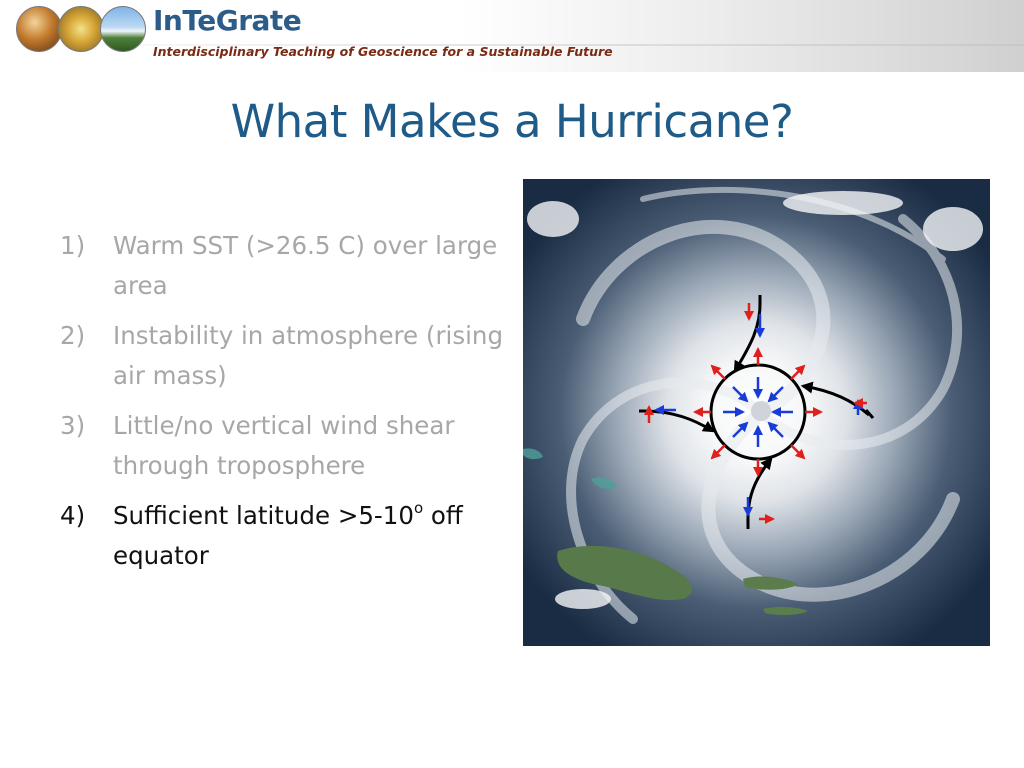 Image resolution: width=1024 pixels, height=768 pixels. Describe the element at coordinates (39, 29) in the screenshot. I see `oil-derrick-logo-icon` at that location.